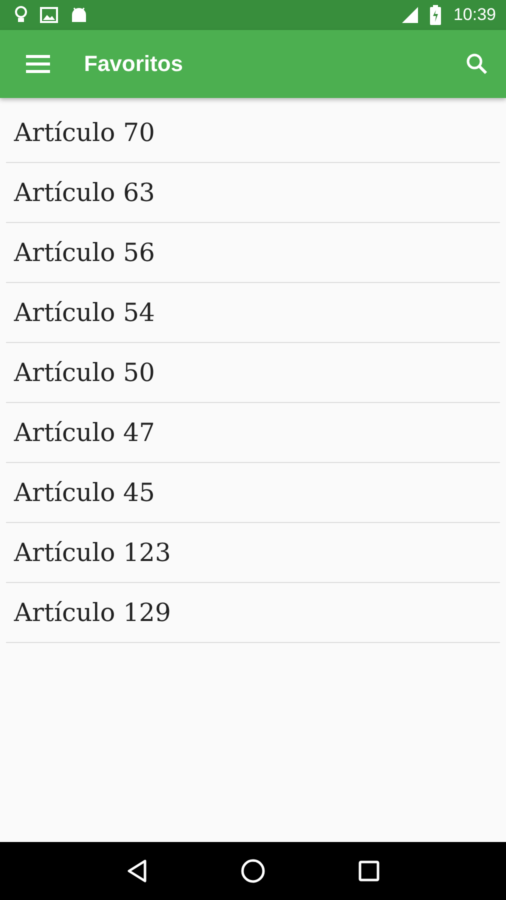 Image resolution: width=506 pixels, height=900 pixels. What do you see at coordinates (474, 15) in the screenshot?
I see `clock: 10:39` at bounding box center [474, 15].